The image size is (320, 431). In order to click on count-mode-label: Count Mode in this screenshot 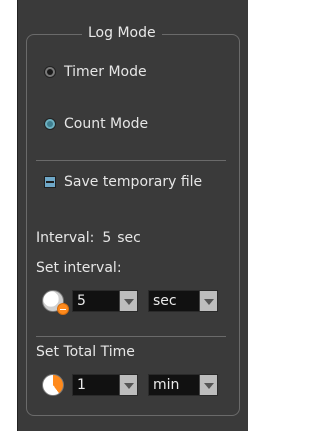, I will do `click(106, 124)`.